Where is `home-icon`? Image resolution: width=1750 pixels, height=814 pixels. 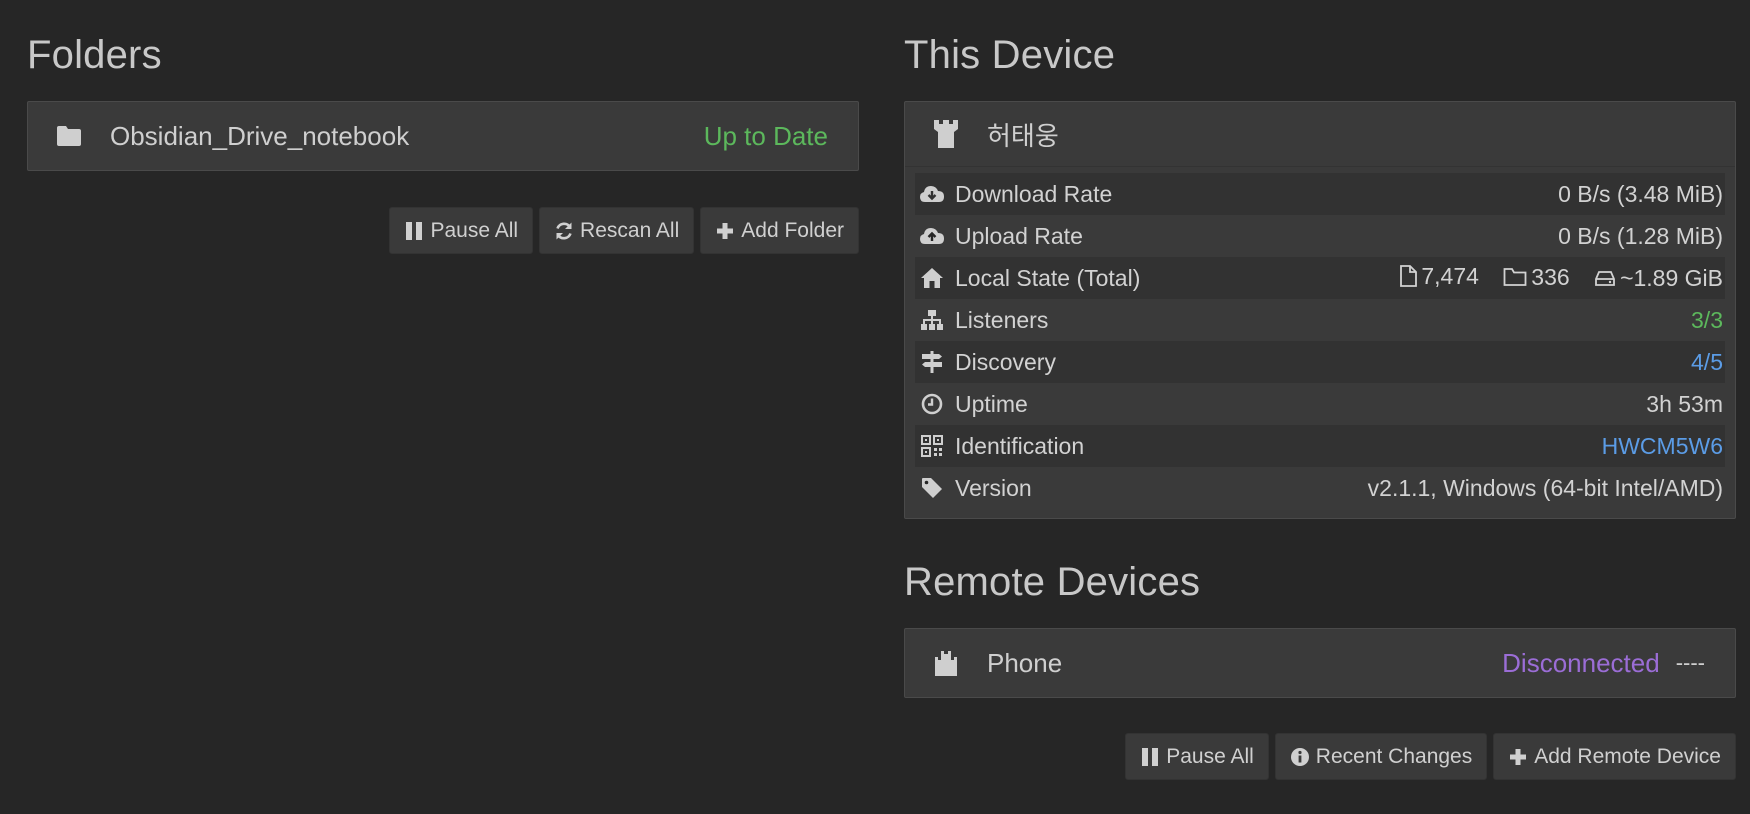
home-icon is located at coordinates (932, 278).